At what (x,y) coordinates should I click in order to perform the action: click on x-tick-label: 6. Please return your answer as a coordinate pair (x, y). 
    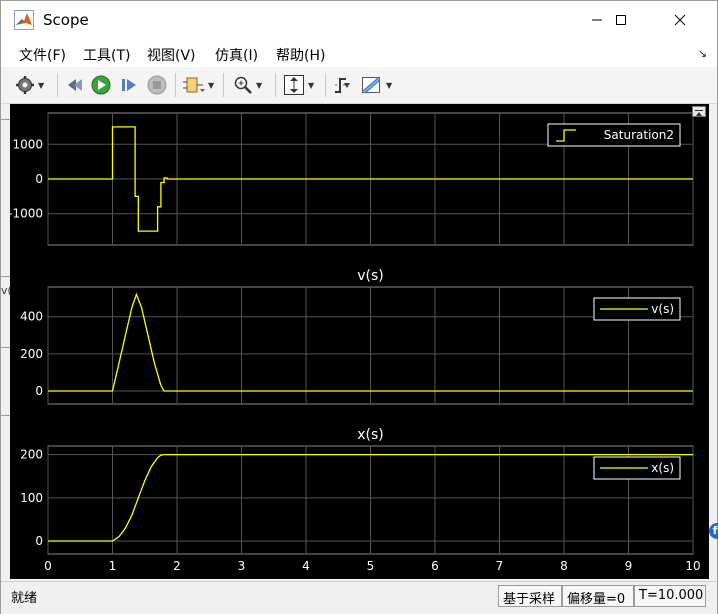
    Looking at the image, I should click on (435, 566).